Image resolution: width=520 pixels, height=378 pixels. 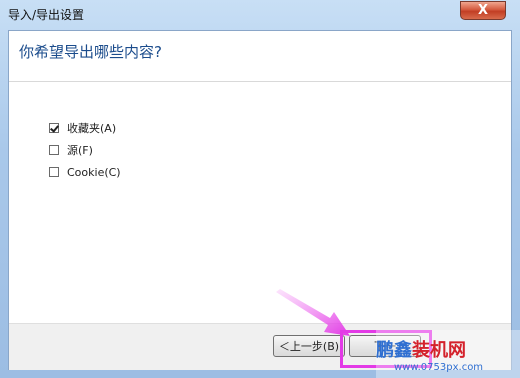 I want to click on site-watermark: 鹏鑫装机网 www.0753px.com, so click(x=448, y=354).